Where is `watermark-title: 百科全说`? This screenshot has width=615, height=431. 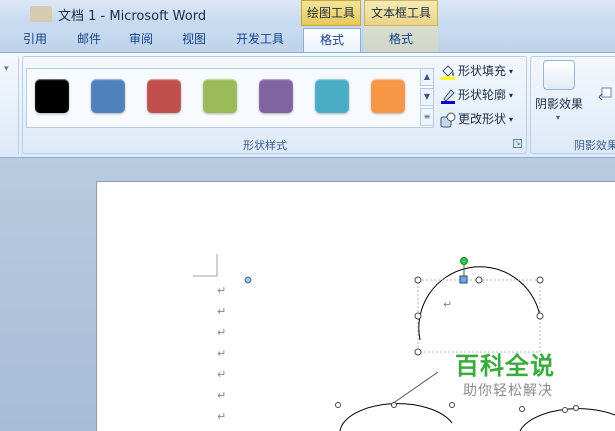 watermark-title: 百科全说 is located at coordinates (505, 366).